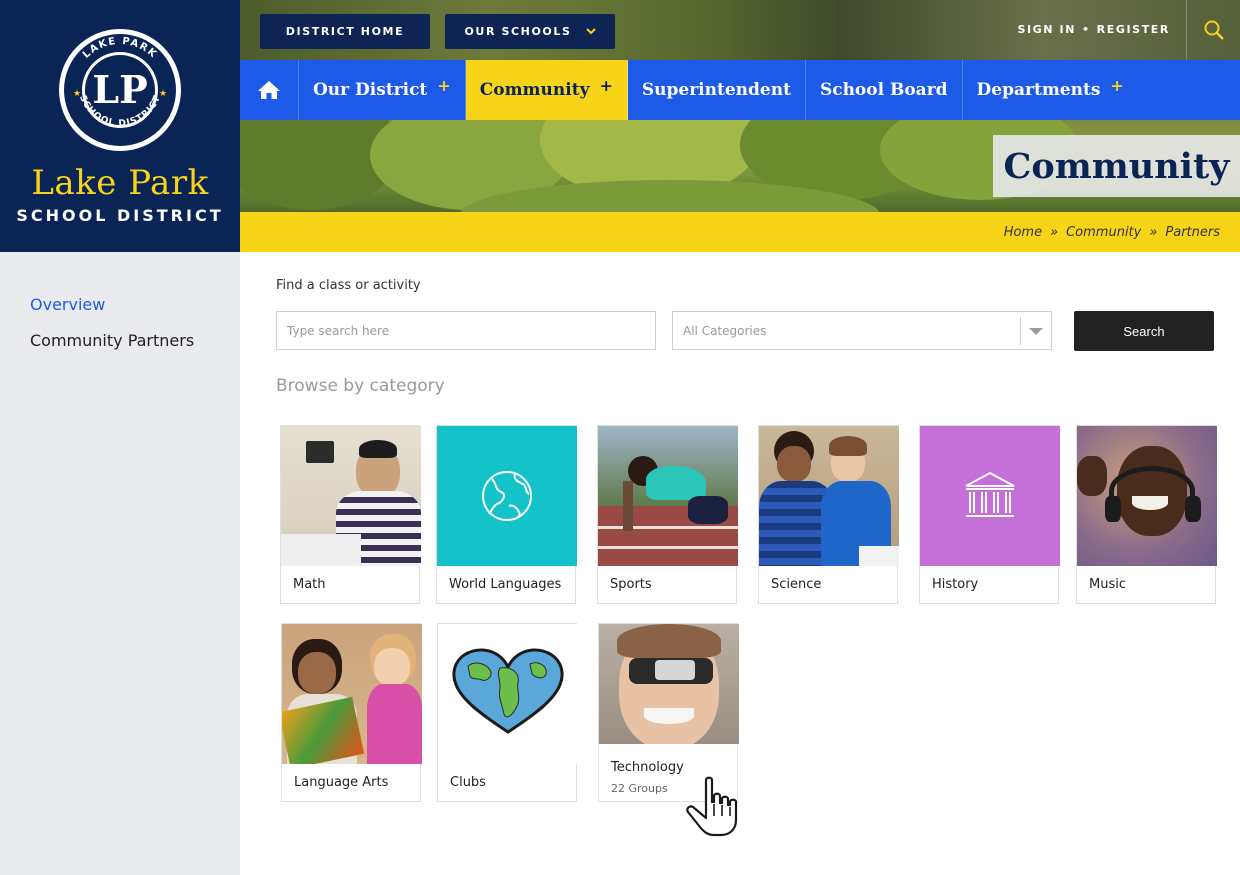 The height and width of the screenshot is (875, 1240). What do you see at coordinates (590, 31) in the screenshot?
I see `chevron-down-icon` at bounding box center [590, 31].